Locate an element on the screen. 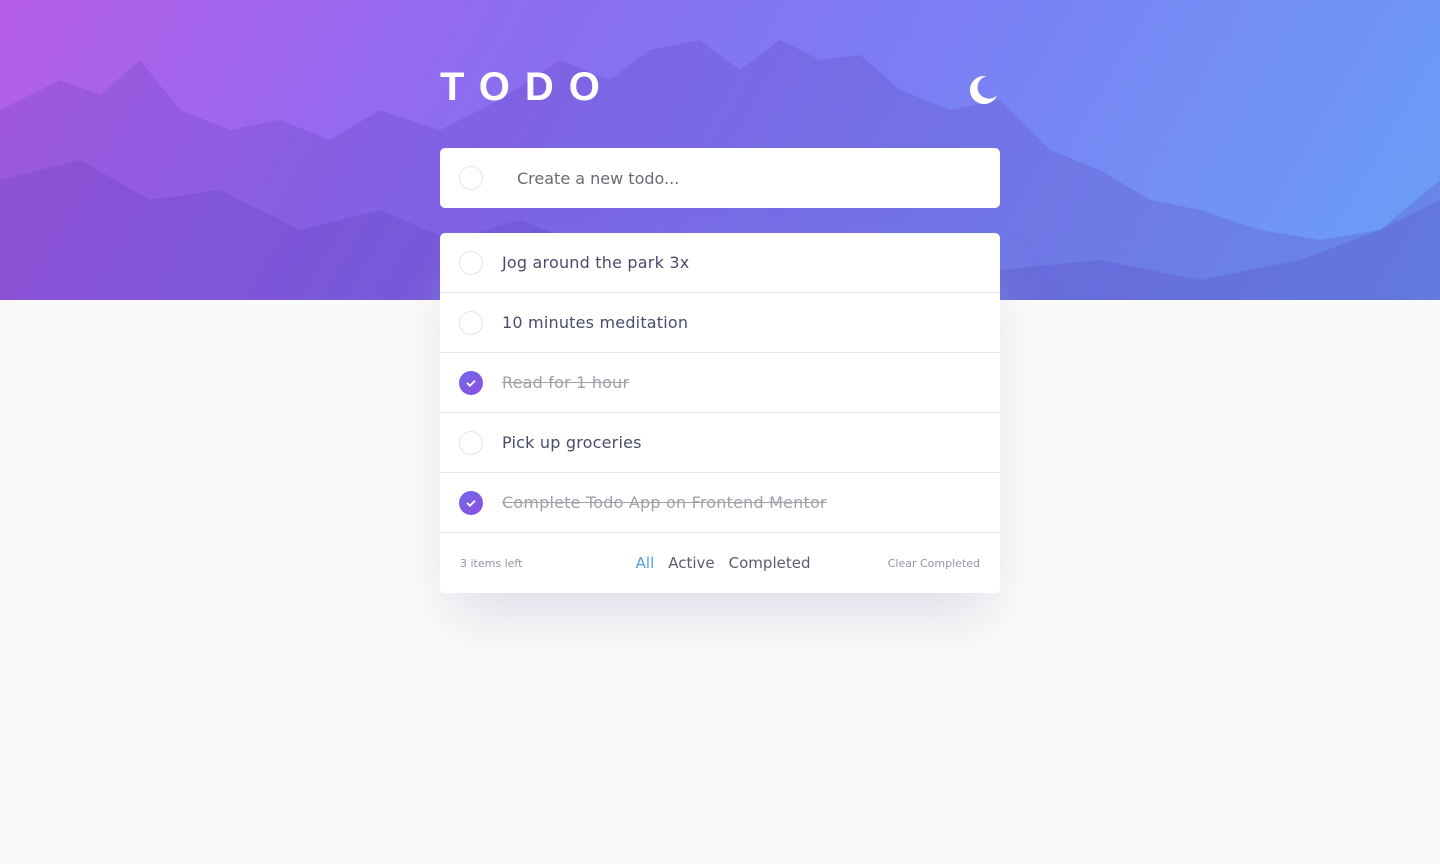 This screenshot has height=864, width=1440. new-todo-check-circle is located at coordinates (471, 178).